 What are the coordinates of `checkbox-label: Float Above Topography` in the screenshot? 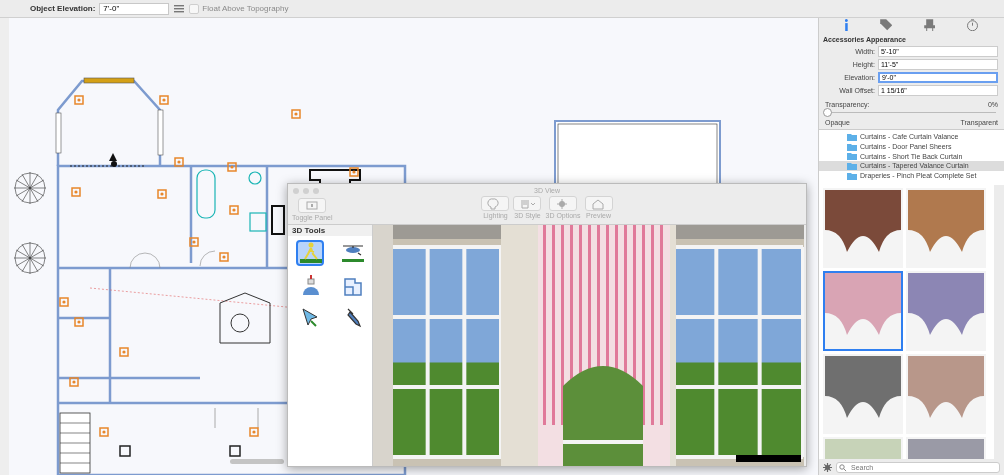 It's located at (245, 8).